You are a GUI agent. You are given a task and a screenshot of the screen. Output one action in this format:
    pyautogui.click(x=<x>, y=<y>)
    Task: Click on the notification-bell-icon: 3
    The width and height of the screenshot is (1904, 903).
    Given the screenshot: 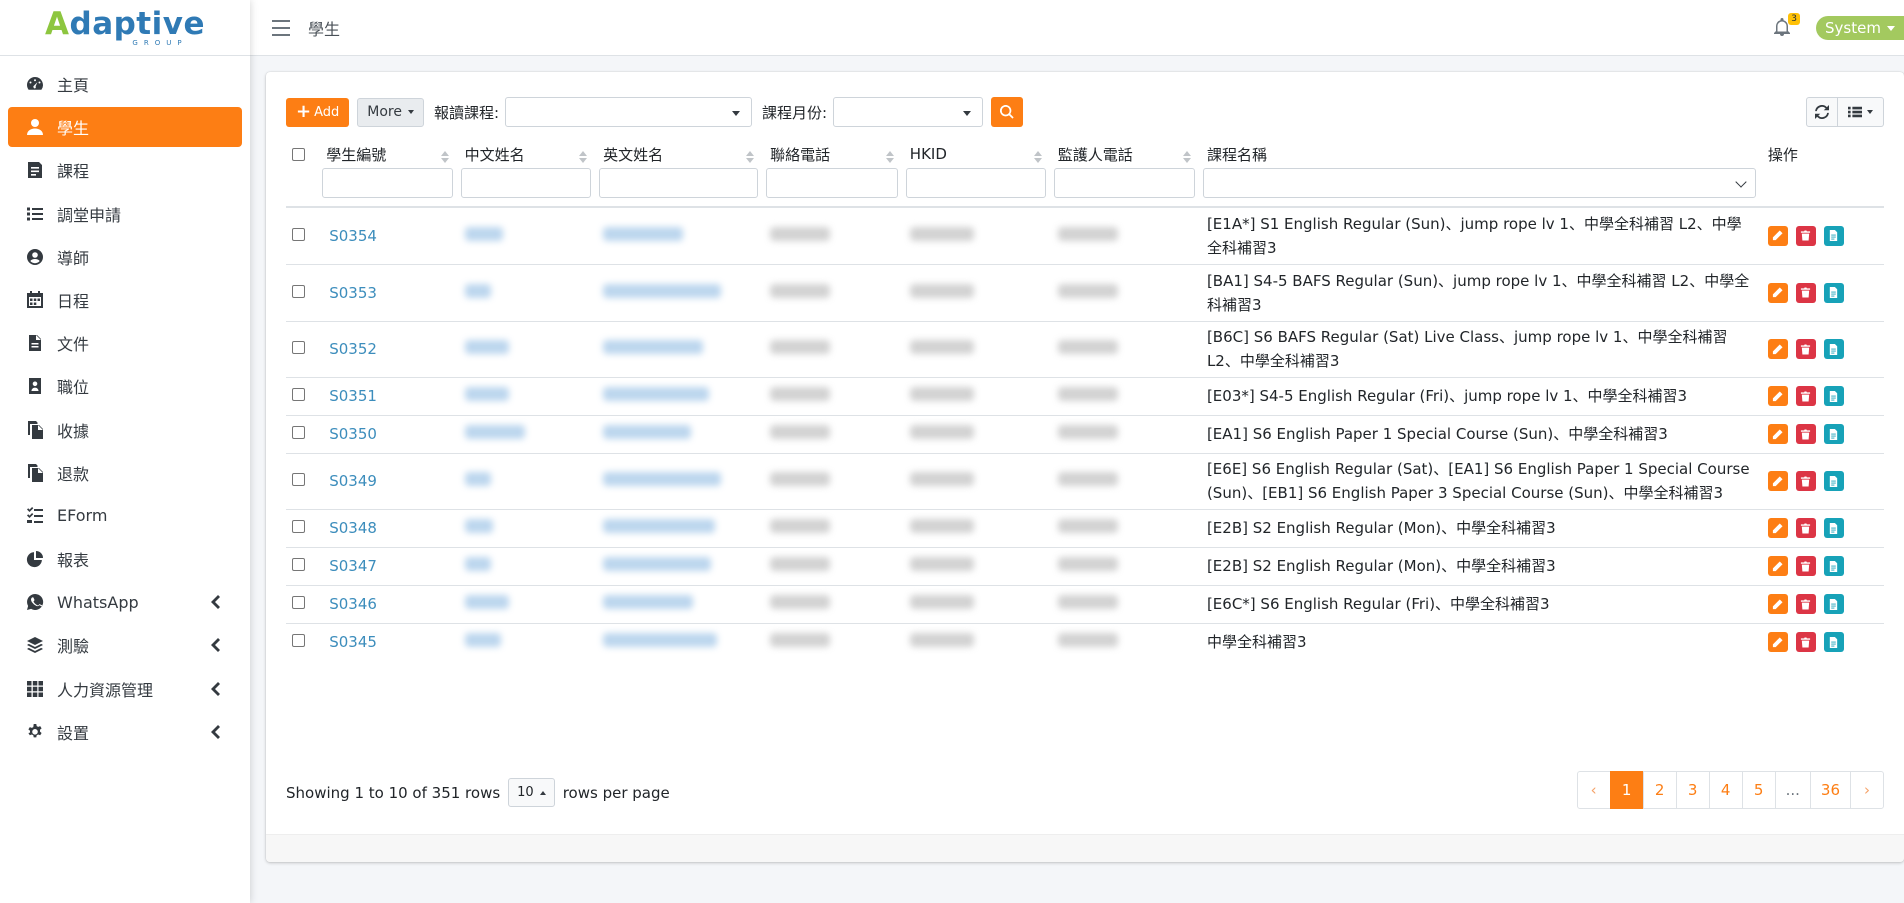 What is the action you would take?
    pyautogui.click(x=1787, y=25)
    